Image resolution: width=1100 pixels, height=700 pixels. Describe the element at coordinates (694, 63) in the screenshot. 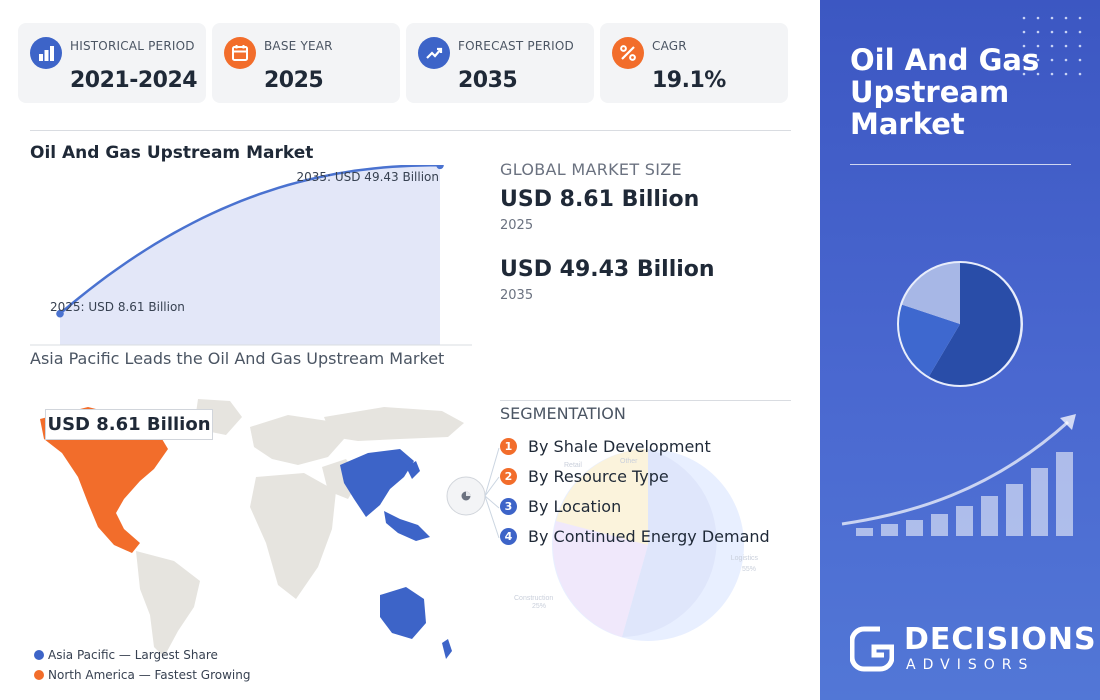

I see `stat-card-cagr: CAGR 19.1%` at that location.